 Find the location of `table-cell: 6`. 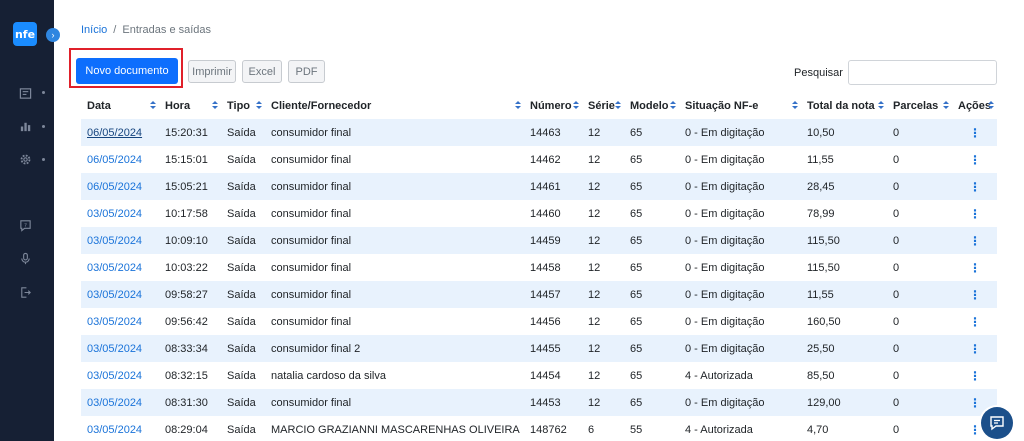

table-cell: 6 is located at coordinates (591, 429).